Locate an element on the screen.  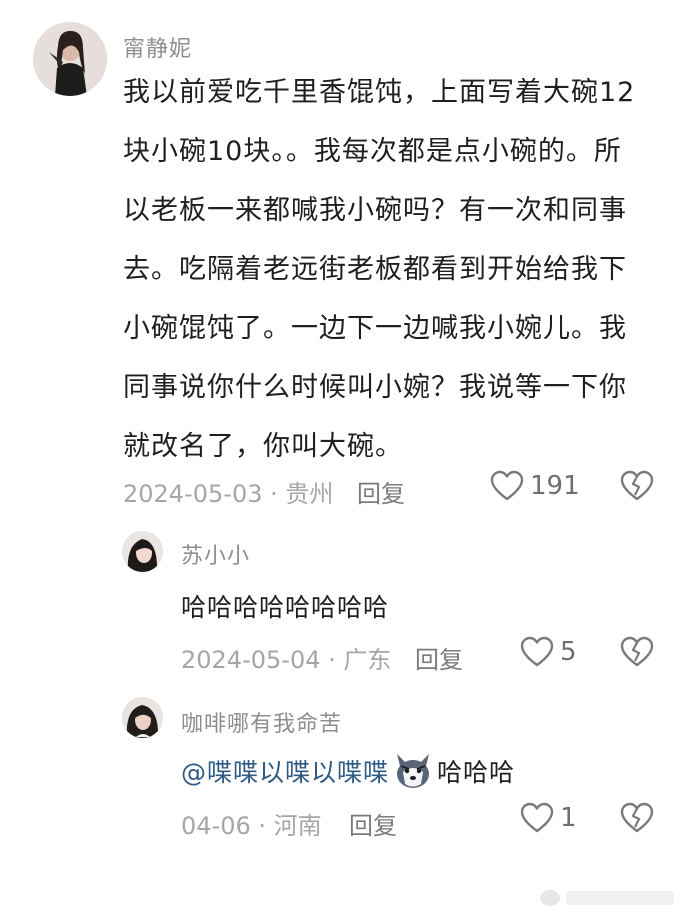
reply-username: 苏小小 is located at coordinates (215, 554).